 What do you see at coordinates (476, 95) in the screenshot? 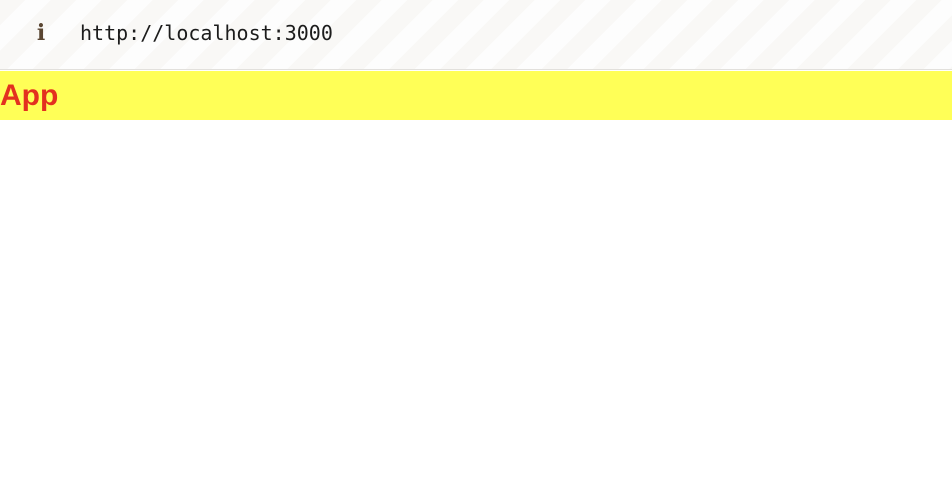
I see `app-header: App` at bounding box center [476, 95].